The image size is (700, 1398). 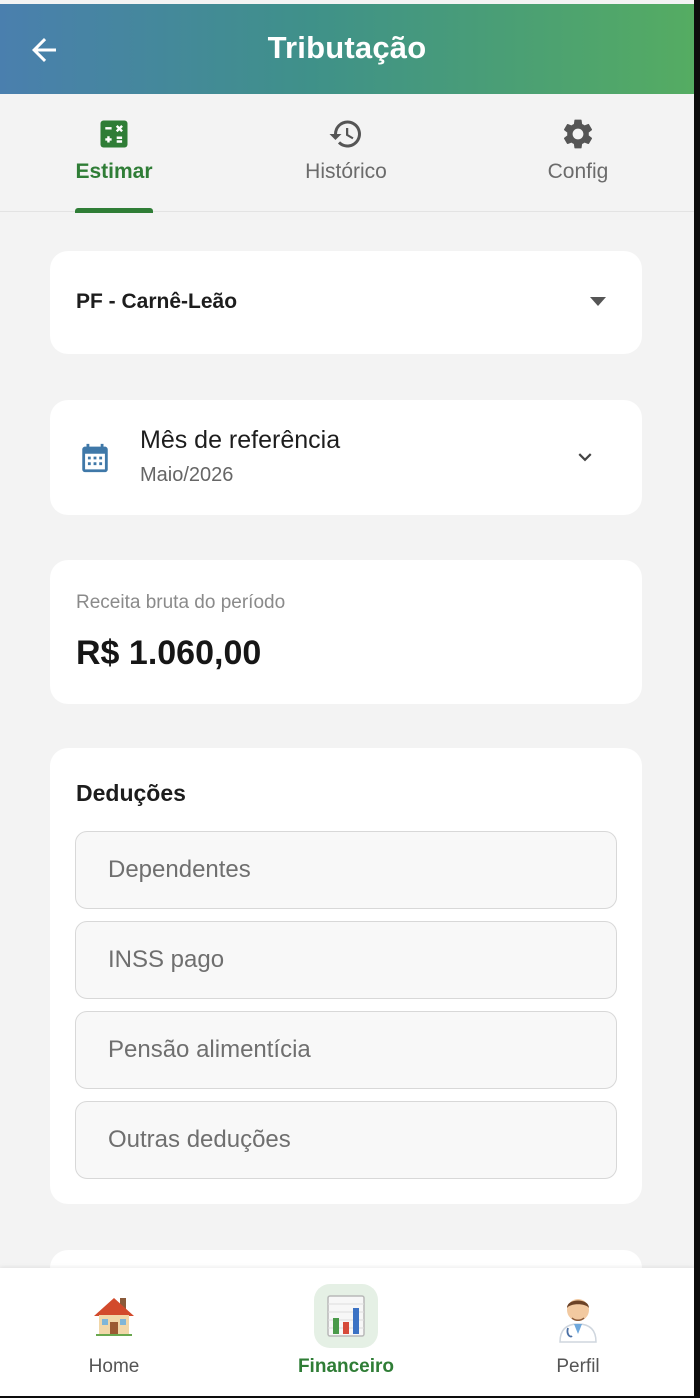 What do you see at coordinates (114, 1366) in the screenshot?
I see `nav-label: Home` at bounding box center [114, 1366].